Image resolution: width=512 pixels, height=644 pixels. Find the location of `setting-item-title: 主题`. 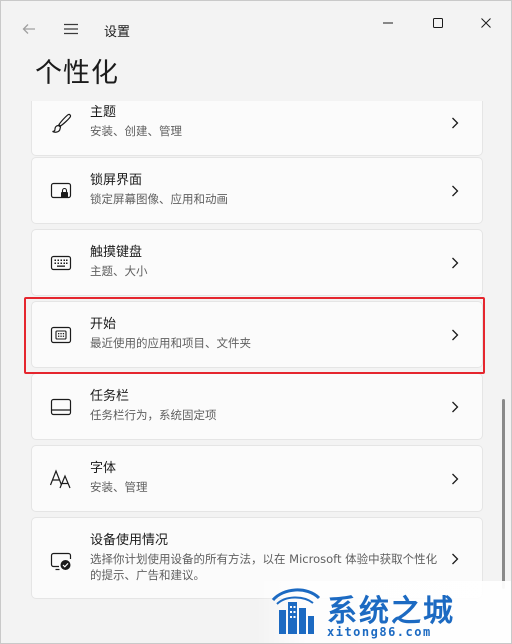

setting-item-title: 主题 is located at coordinates (103, 112).